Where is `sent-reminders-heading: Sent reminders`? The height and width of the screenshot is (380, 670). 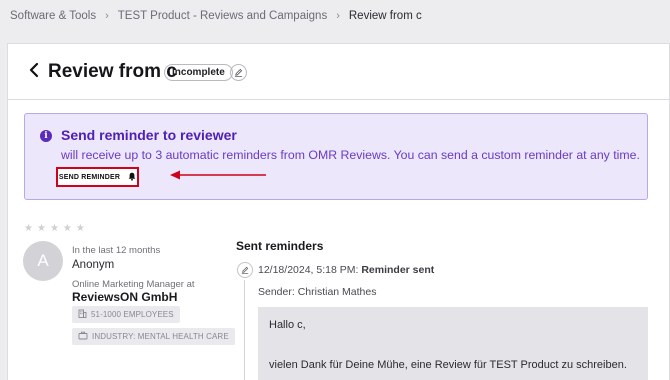 sent-reminders-heading: Sent reminders is located at coordinates (280, 246).